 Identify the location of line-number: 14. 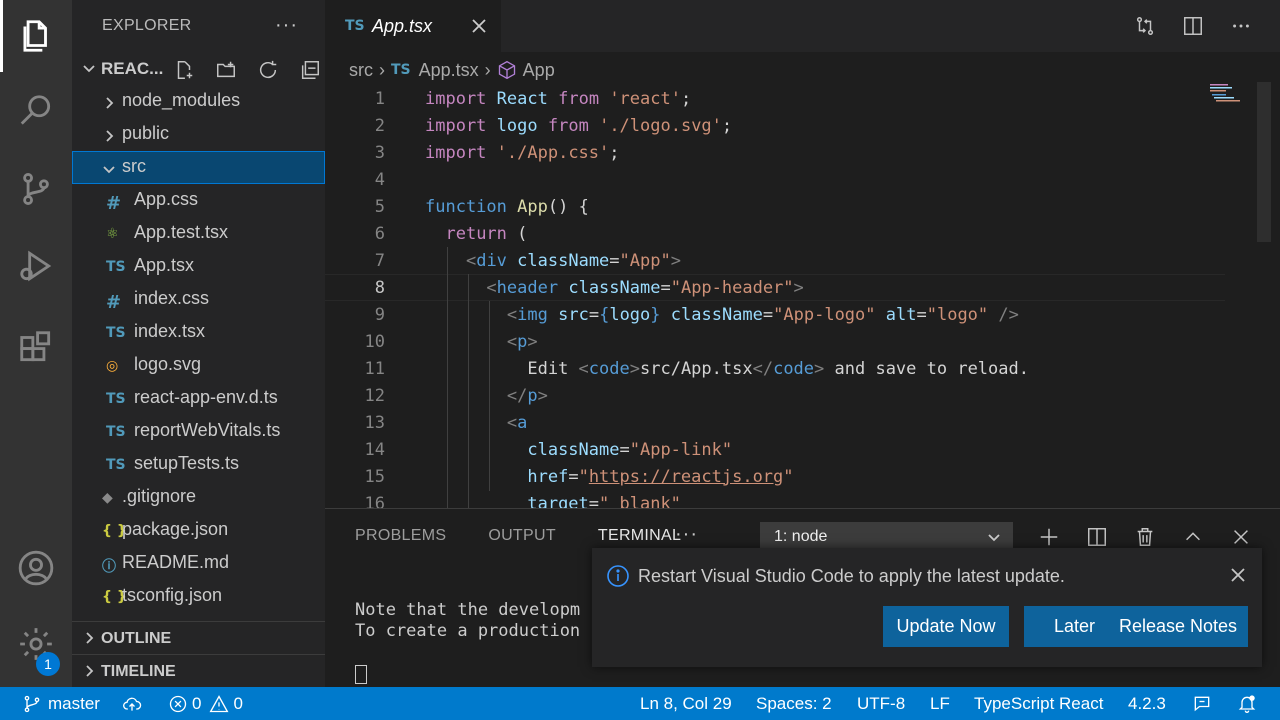
(374, 449).